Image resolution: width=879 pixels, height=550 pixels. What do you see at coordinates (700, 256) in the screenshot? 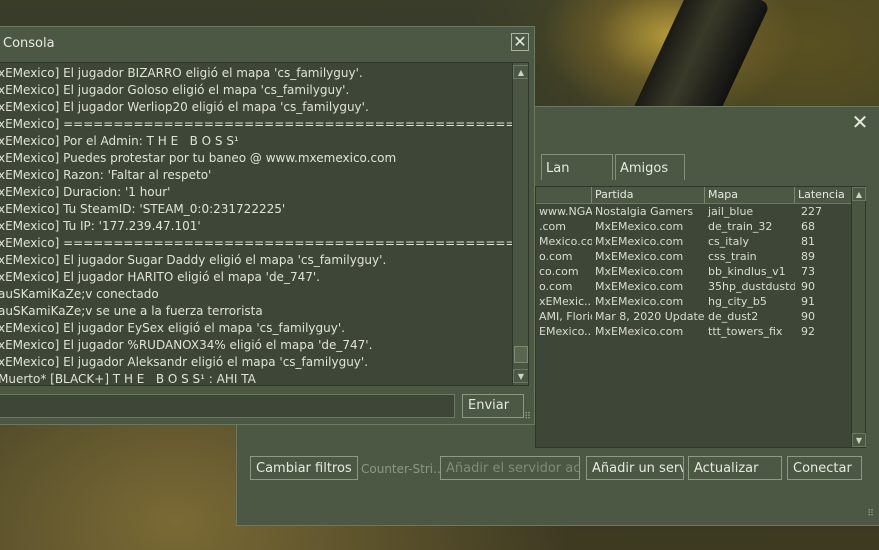
I see `table-row: o.com MxEMexico.com css_train 89` at bounding box center [700, 256].